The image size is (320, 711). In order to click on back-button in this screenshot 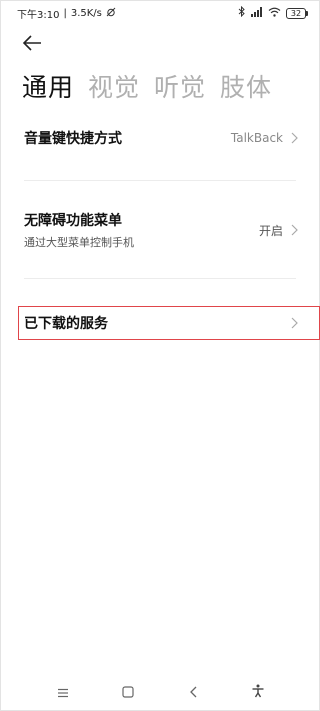, I will do `click(35, 45)`.